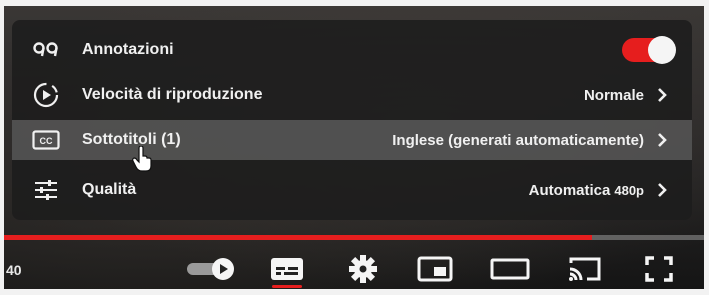 This screenshot has width=709, height=295. Describe the element at coordinates (569, 190) in the screenshot. I see `quality-value: Automatica` at that location.